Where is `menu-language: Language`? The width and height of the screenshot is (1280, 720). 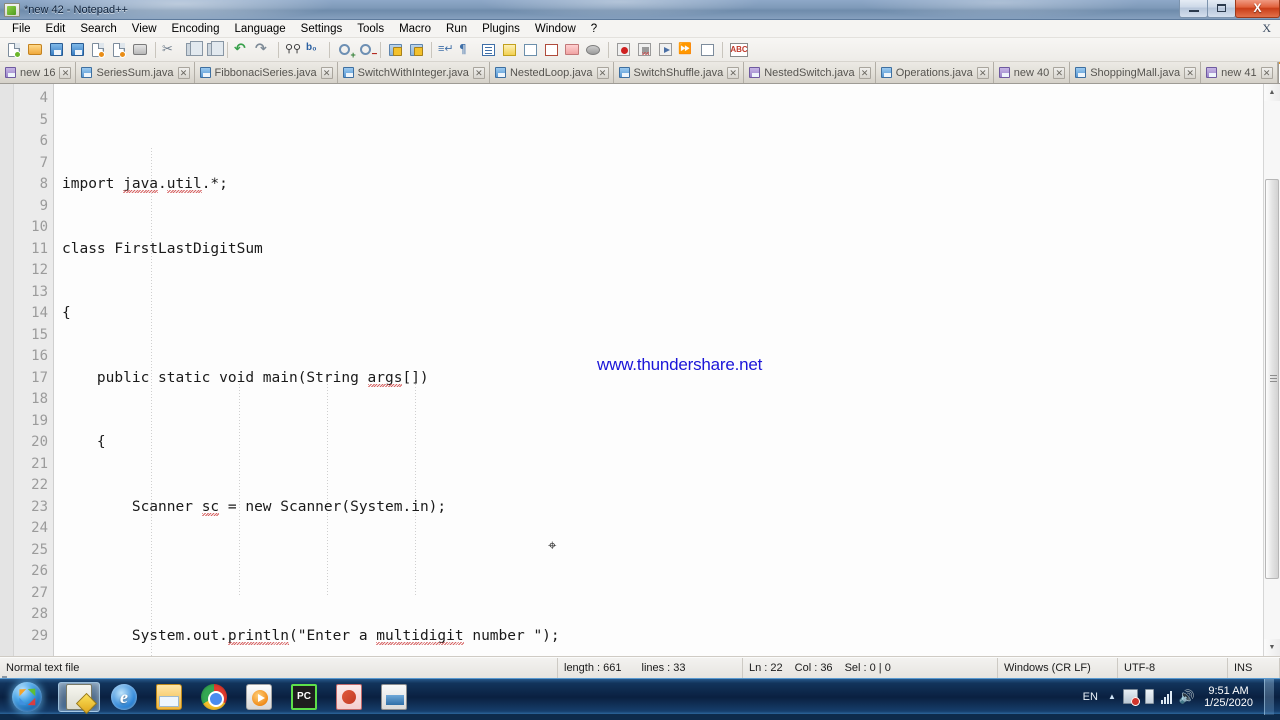
menu-language: Language is located at coordinates (260, 29).